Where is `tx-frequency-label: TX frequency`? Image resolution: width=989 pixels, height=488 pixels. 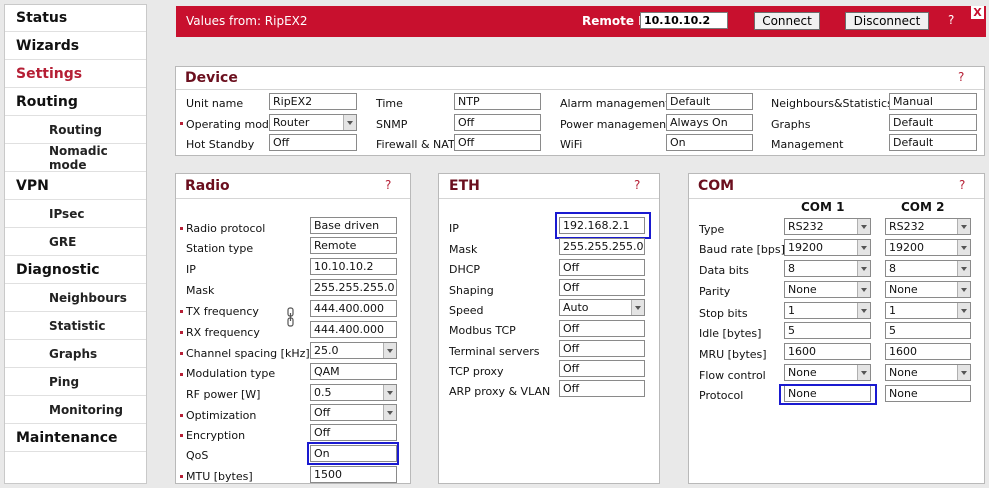
tx-frequency-label: TX frequency is located at coordinates (222, 311).